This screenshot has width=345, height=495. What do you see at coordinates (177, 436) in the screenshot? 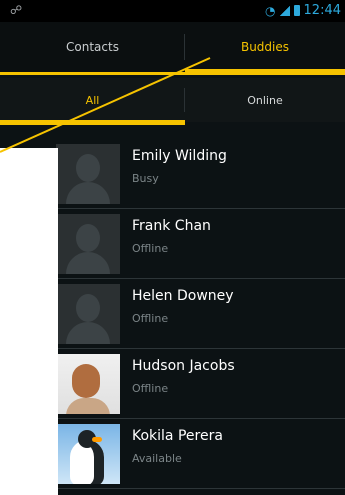
I see `contact-name: Kokila Perera` at bounding box center [177, 436].